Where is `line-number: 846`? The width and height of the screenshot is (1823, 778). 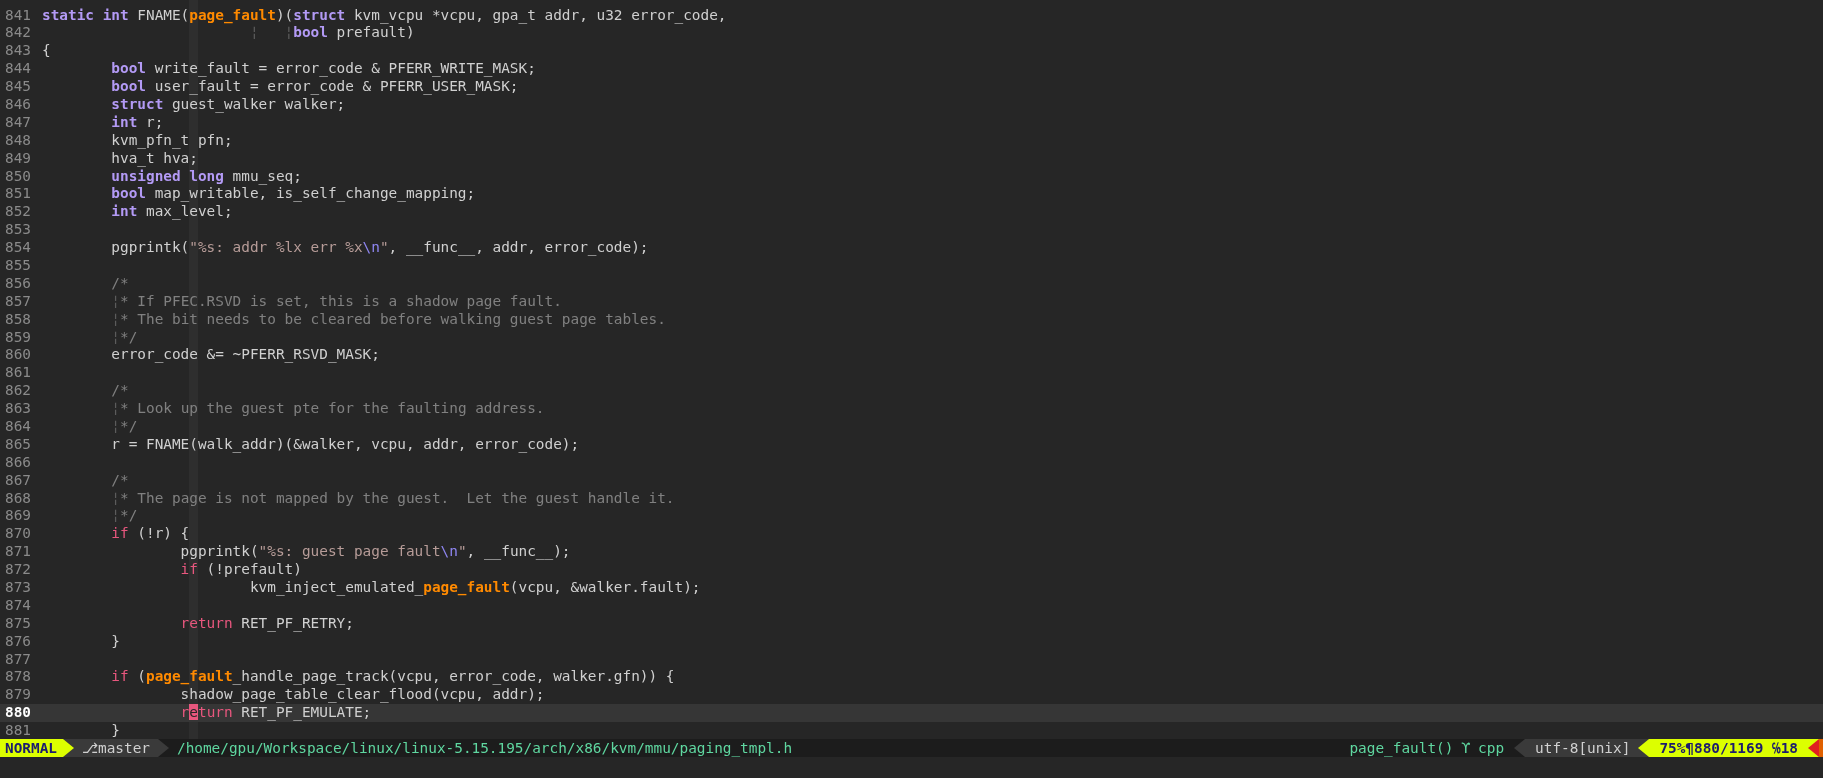 line-number: 846 is located at coordinates (18, 104).